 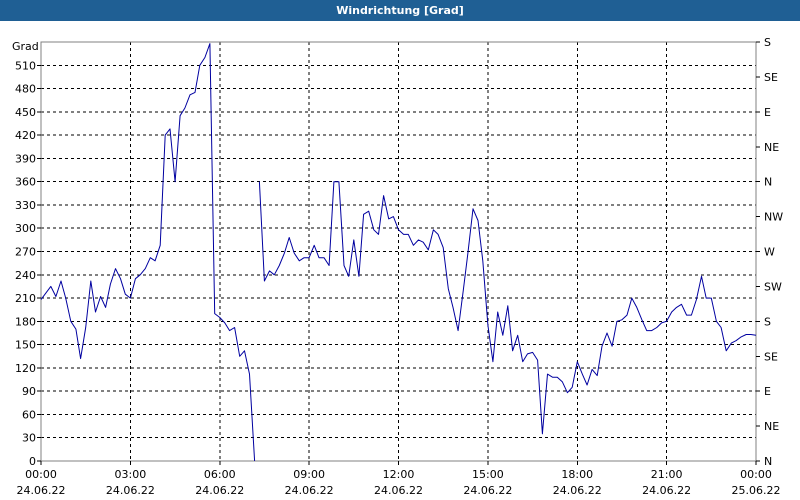 I want to click on x-tick-label-time: 18:00, so click(x=577, y=474).